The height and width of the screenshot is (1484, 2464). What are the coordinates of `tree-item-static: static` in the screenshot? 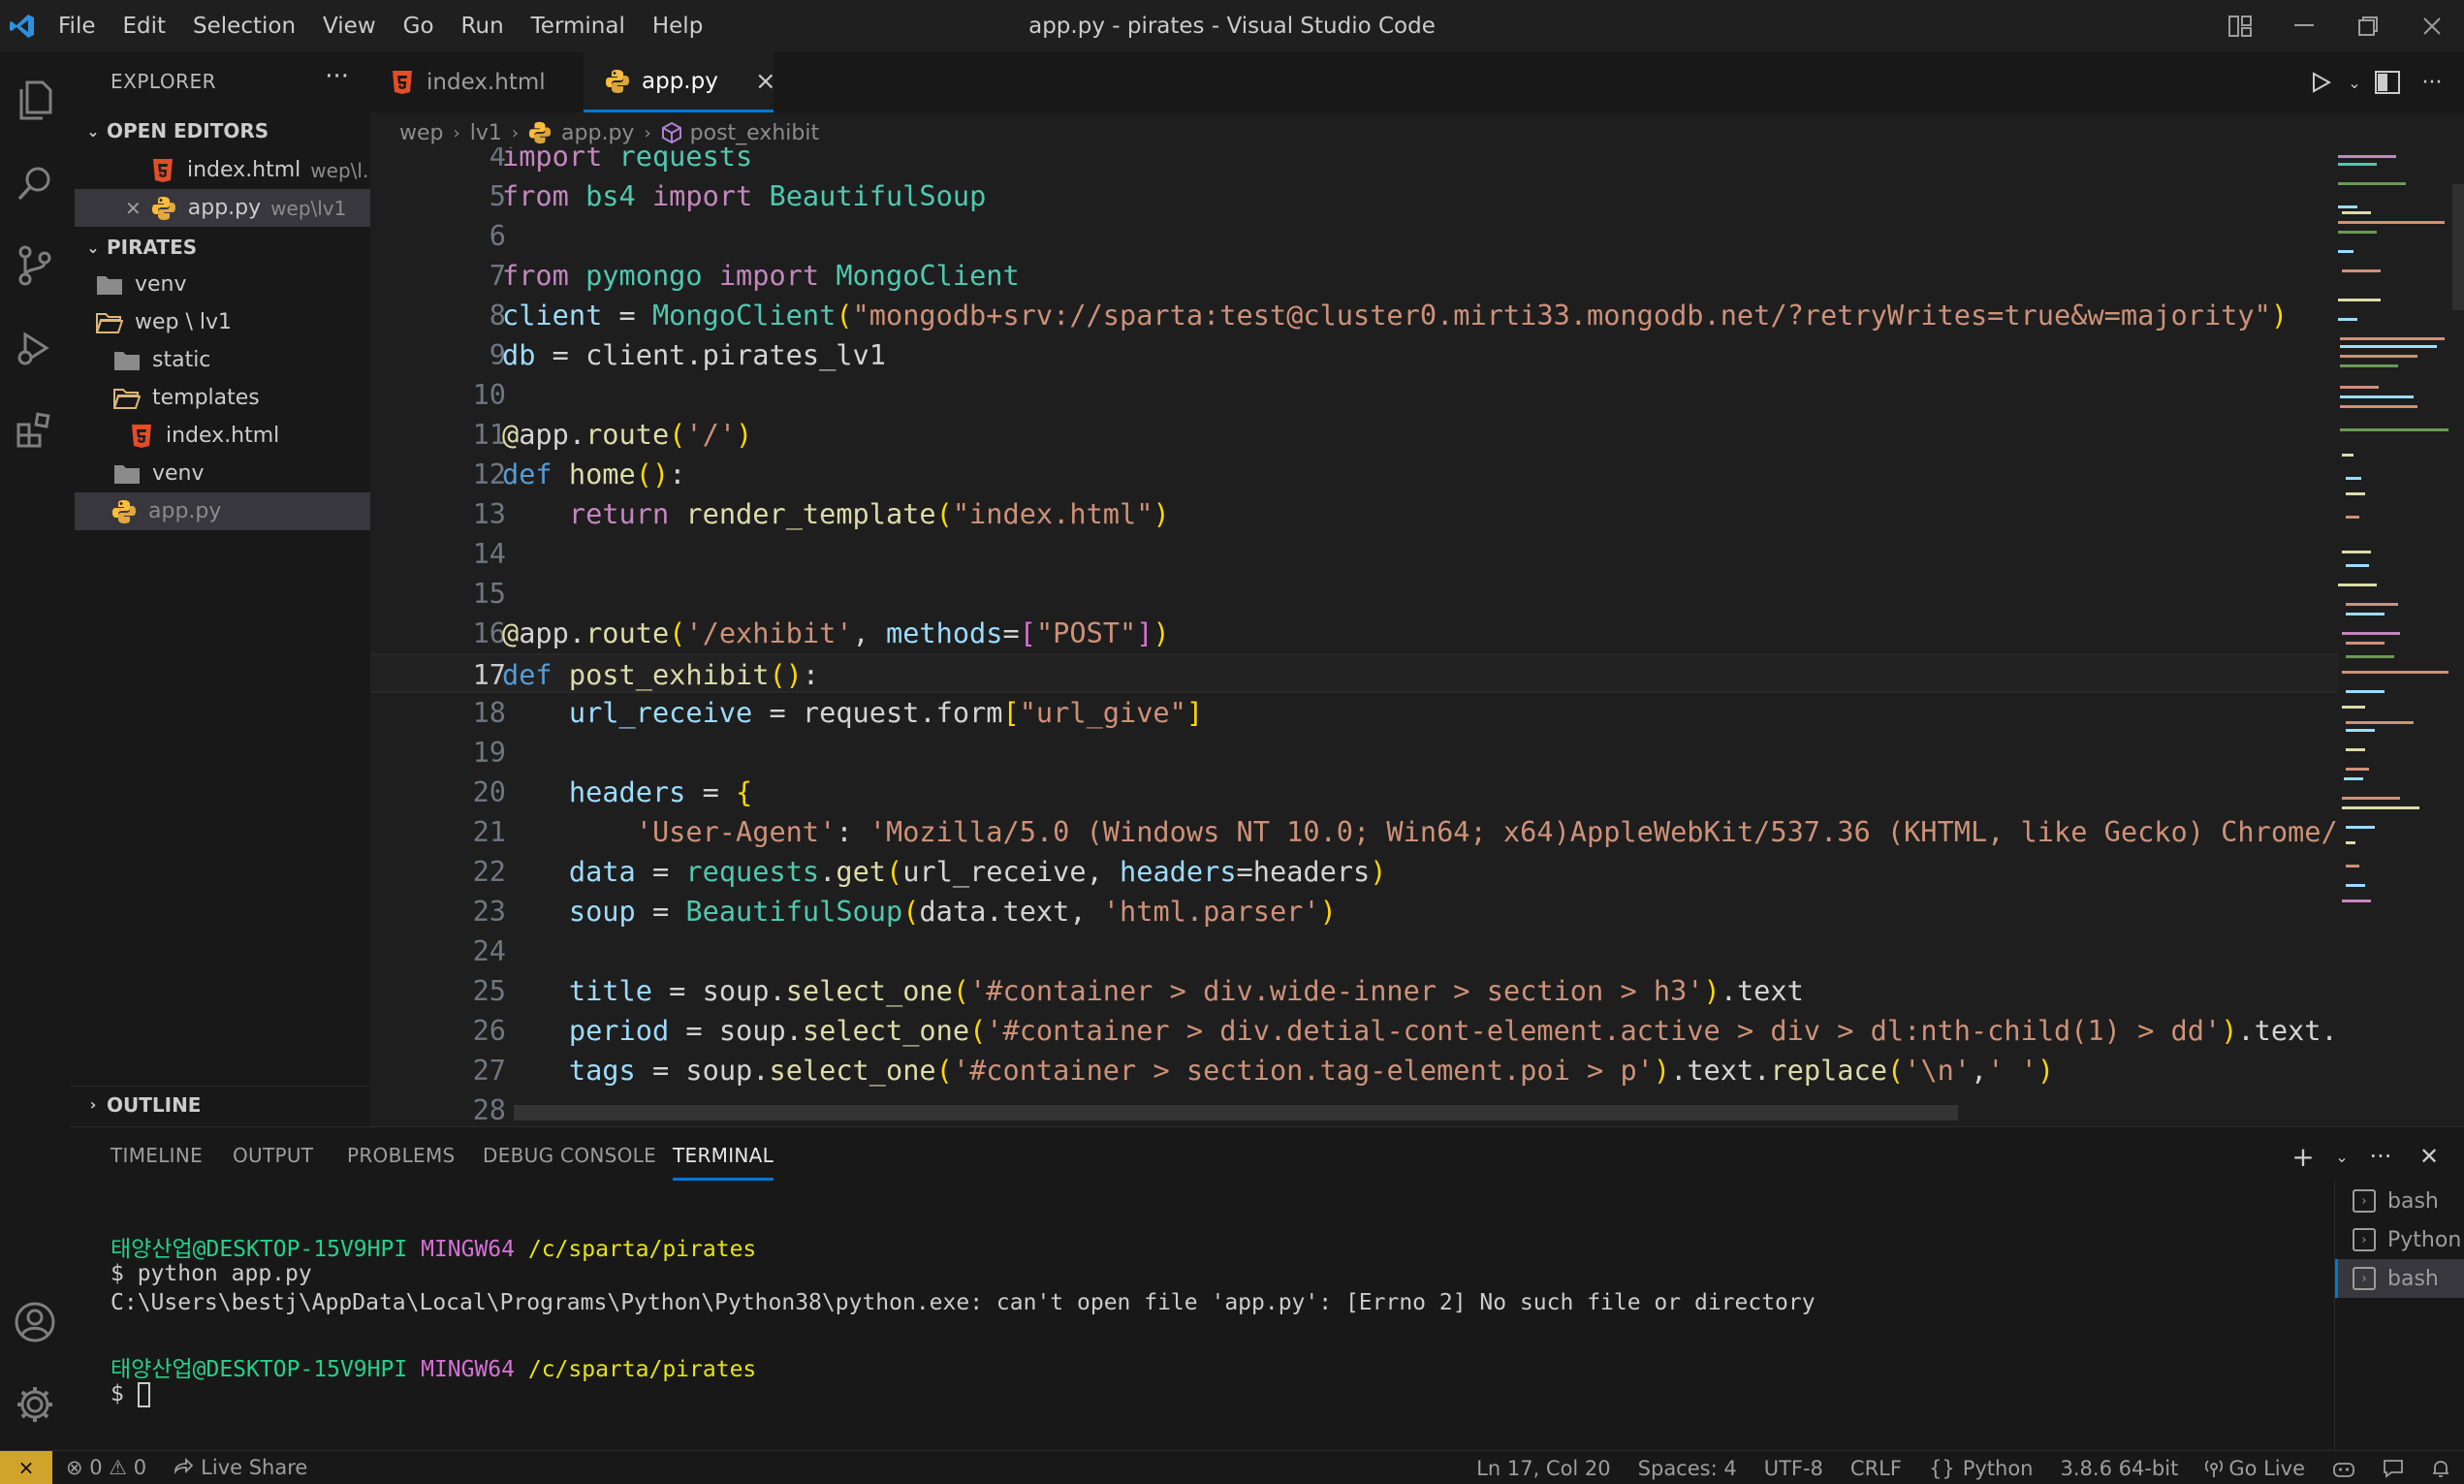 It's located at (222, 360).